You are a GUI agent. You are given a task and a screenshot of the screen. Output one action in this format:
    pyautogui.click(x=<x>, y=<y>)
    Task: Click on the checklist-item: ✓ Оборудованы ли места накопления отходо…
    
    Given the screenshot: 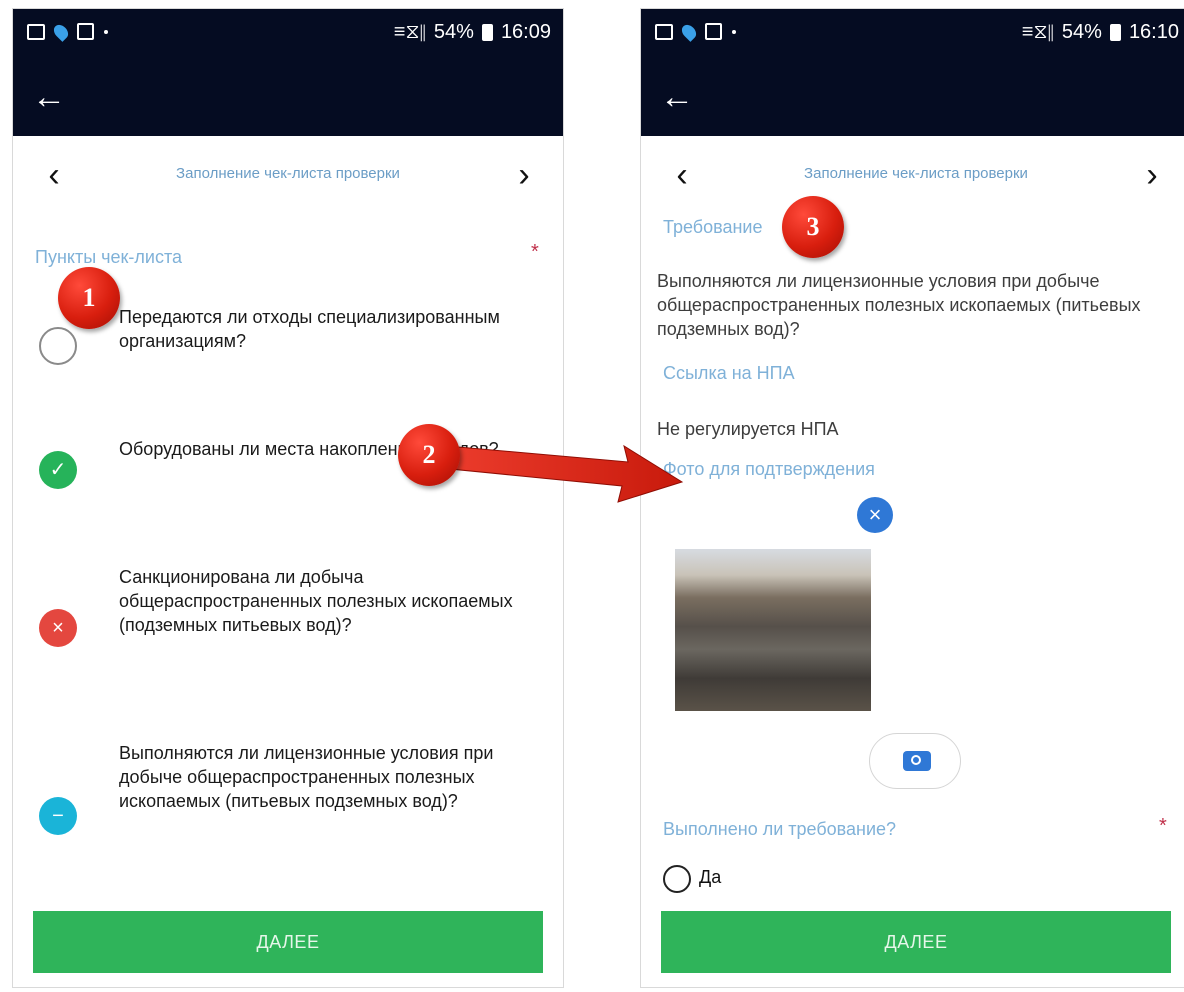 What is the action you would take?
    pyautogui.click(x=288, y=472)
    